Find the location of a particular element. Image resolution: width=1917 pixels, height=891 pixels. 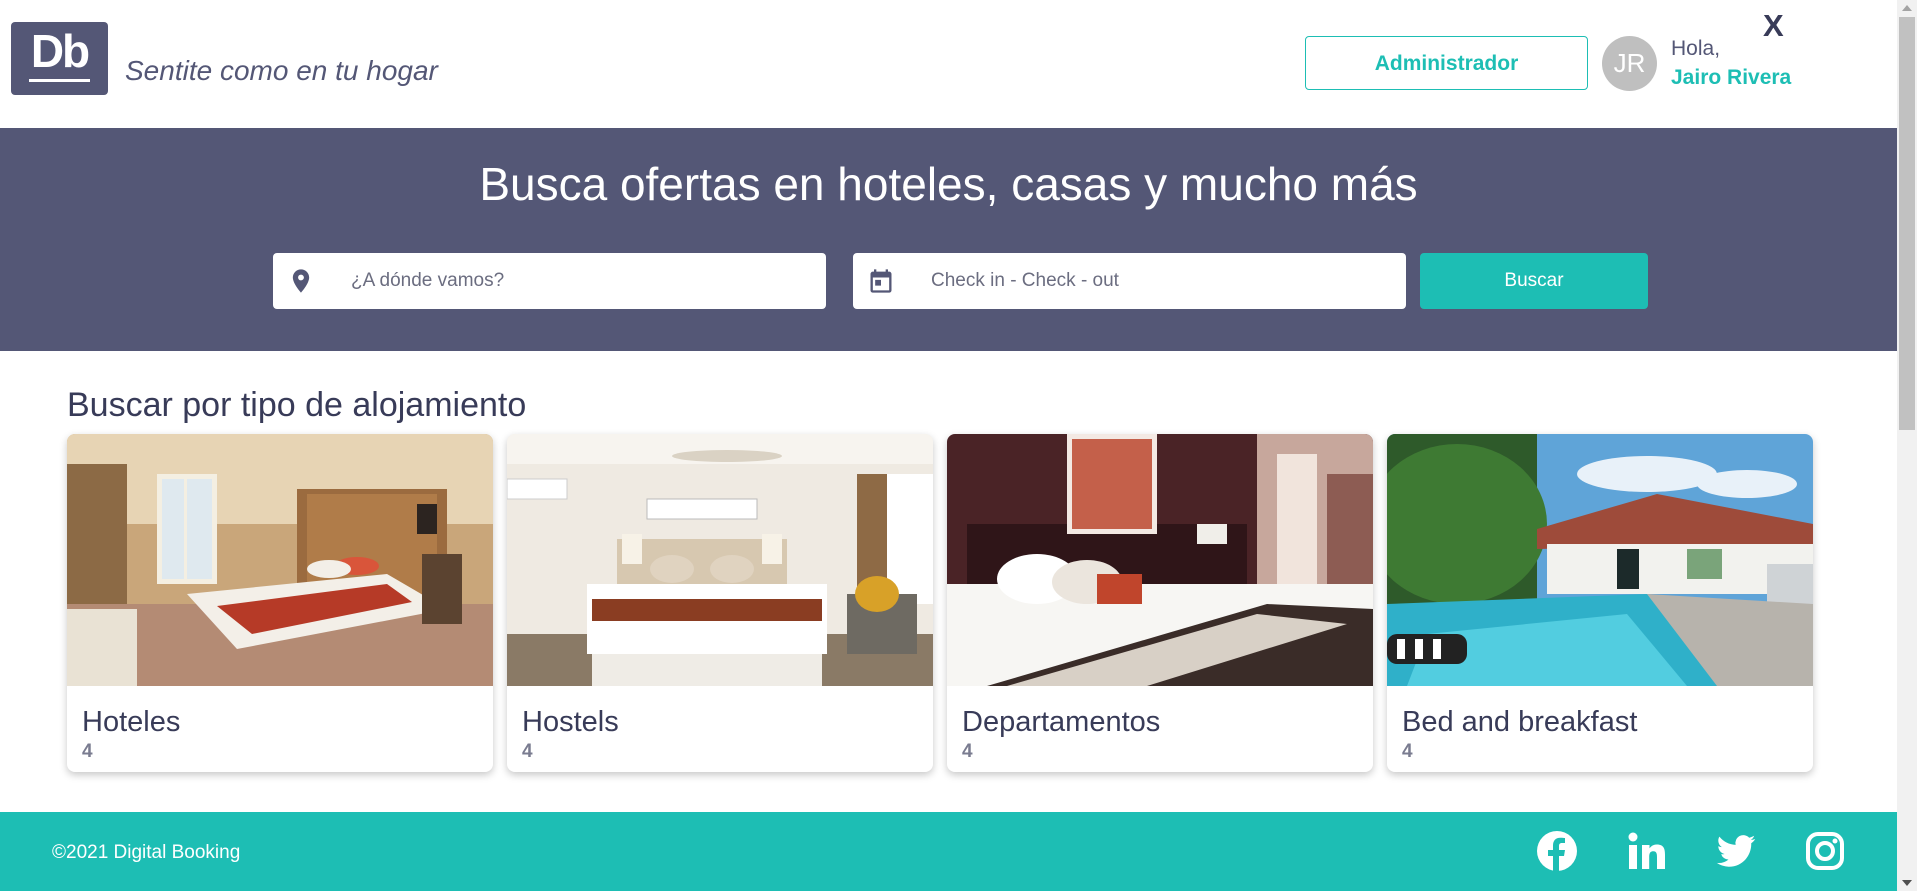

location-pin-icon is located at coordinates (301, 281).